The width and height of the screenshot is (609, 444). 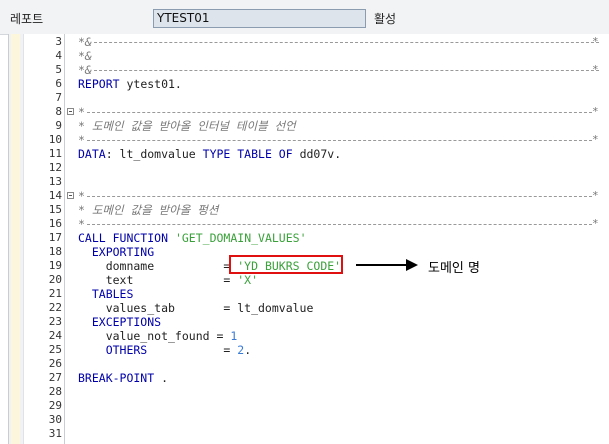 I want to click on code-token: =, so click(x=192, y=350).